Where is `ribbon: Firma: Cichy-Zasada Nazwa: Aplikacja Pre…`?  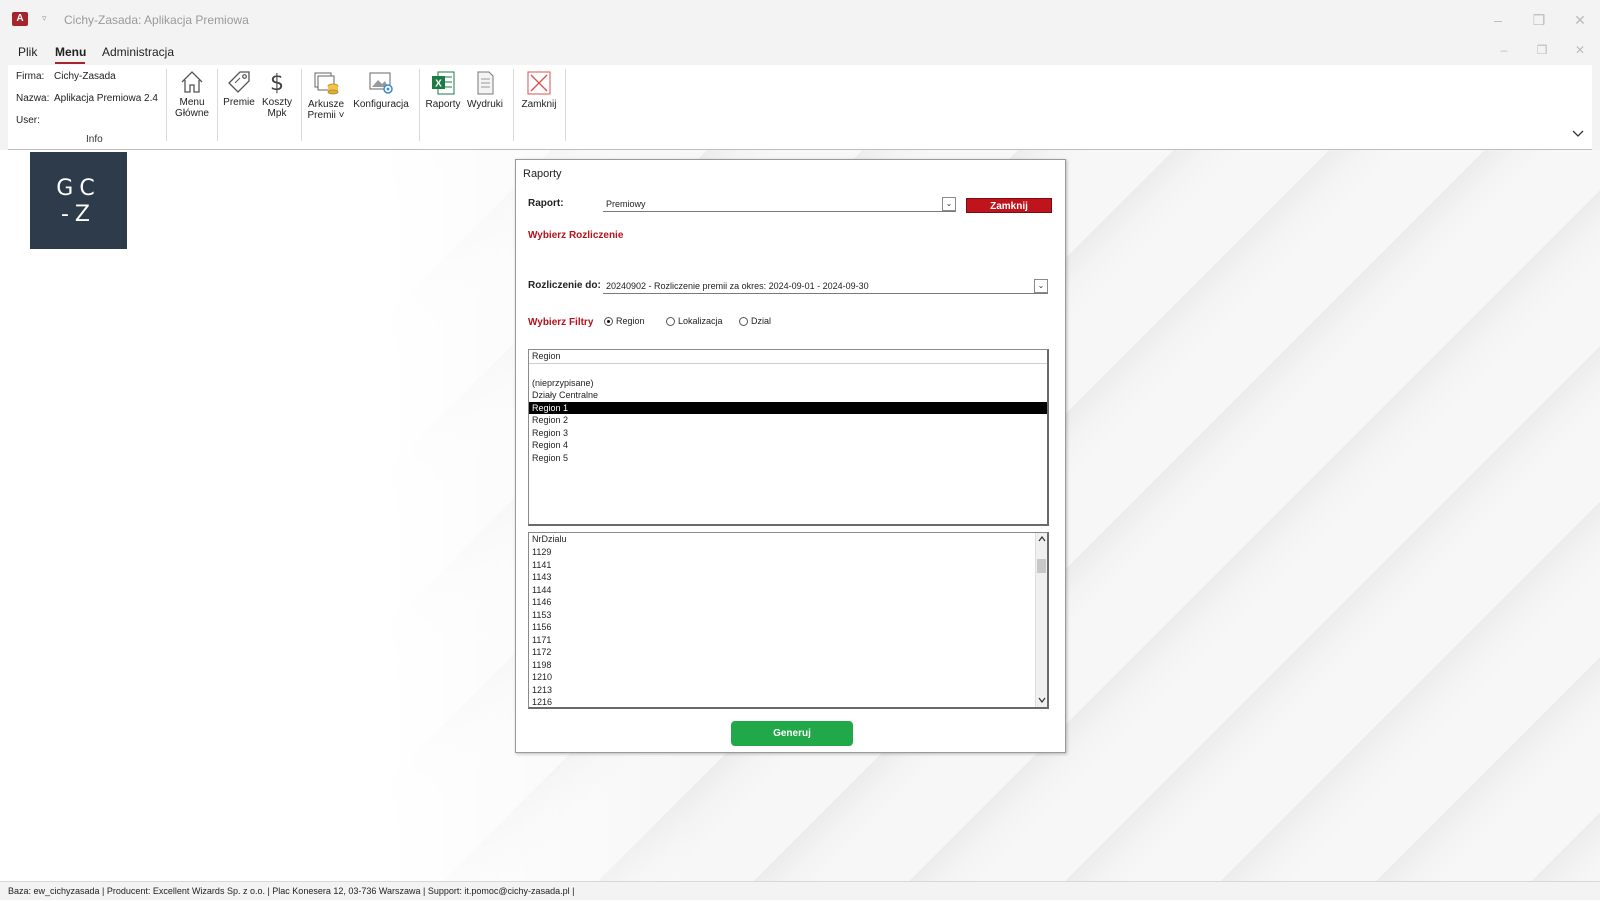 ribbon: Firma: Cichy-Zasada Nazwa: Aplikacja Pre… is located at coordinates (800, 107).